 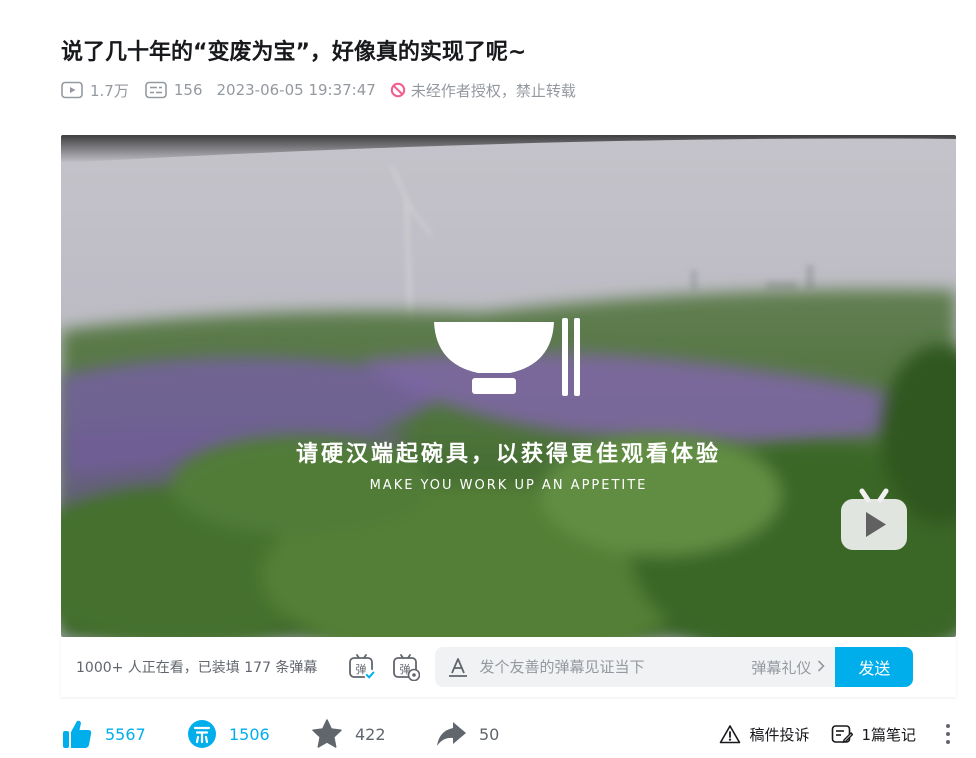 I want to click on share-arrow-icon, so click(x=451, y=734).